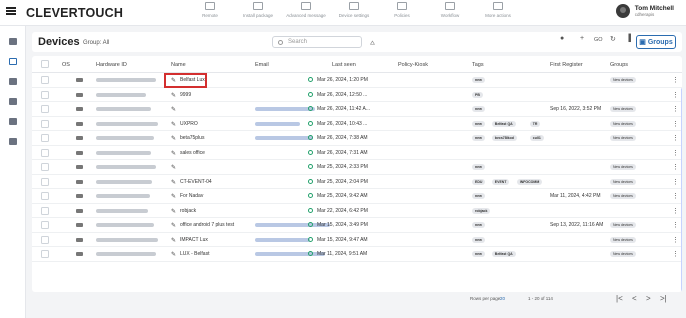 The image size is (686, 318). I want to click on go-button: GO, so click(598, 40).